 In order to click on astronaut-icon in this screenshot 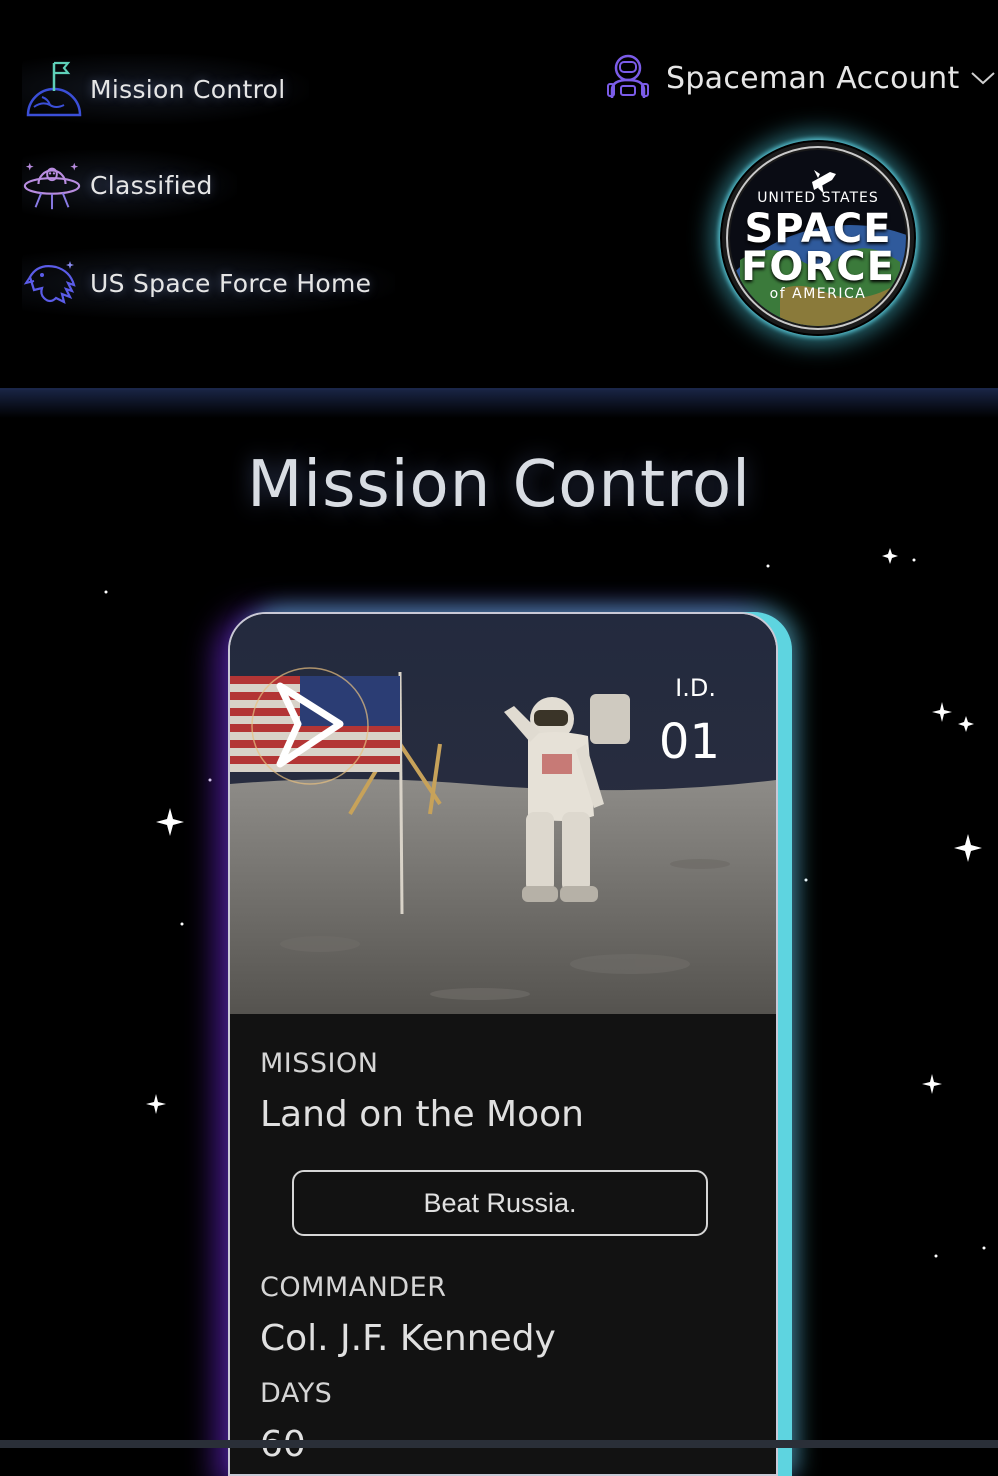, I will do `click(628, 78)`.